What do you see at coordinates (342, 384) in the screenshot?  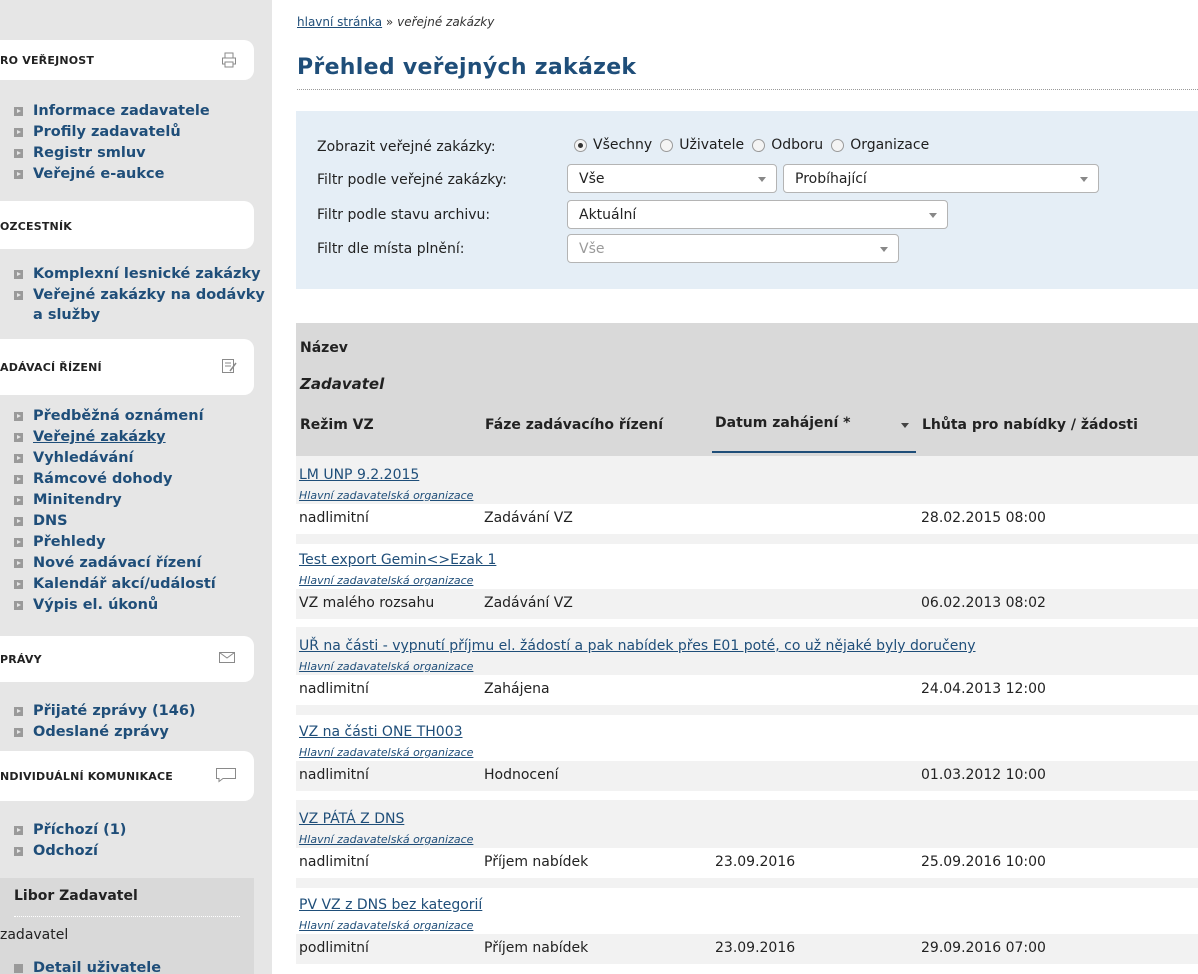 I see `column-header-contracting: Zadavatel` at bounding box center [342, 384].